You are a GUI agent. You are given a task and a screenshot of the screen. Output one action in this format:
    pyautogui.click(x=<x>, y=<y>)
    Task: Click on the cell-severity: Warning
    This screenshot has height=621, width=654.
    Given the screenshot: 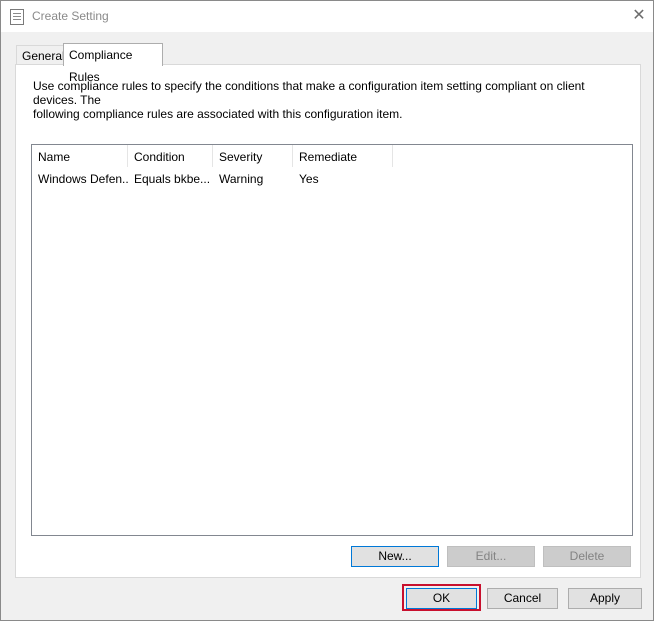 What is the action you would take?
    pyautogui.click(x=241, y=179)
    